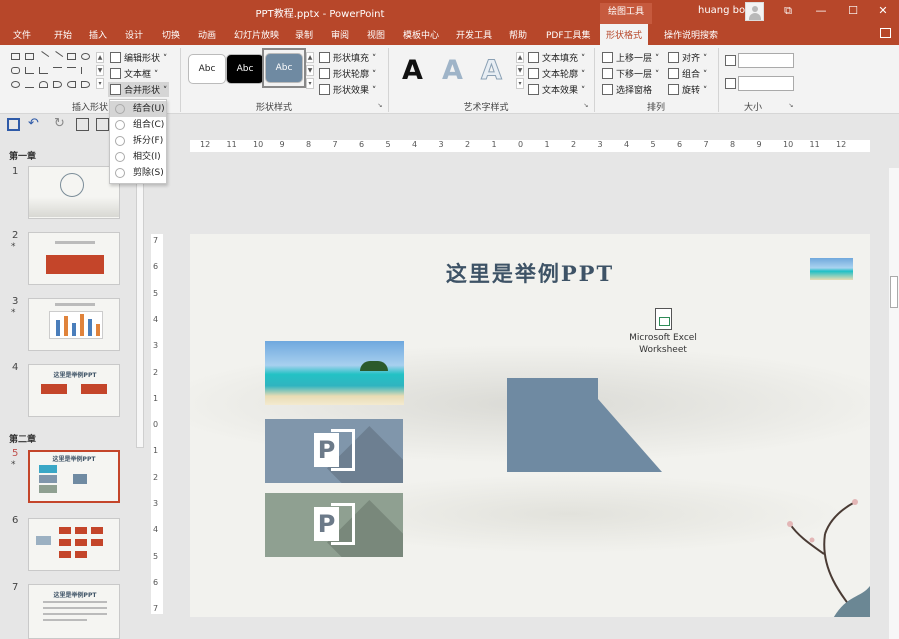 This screenshot has width=899, height=639. I want to click on start-slideshow-icon, so click(82, 124).